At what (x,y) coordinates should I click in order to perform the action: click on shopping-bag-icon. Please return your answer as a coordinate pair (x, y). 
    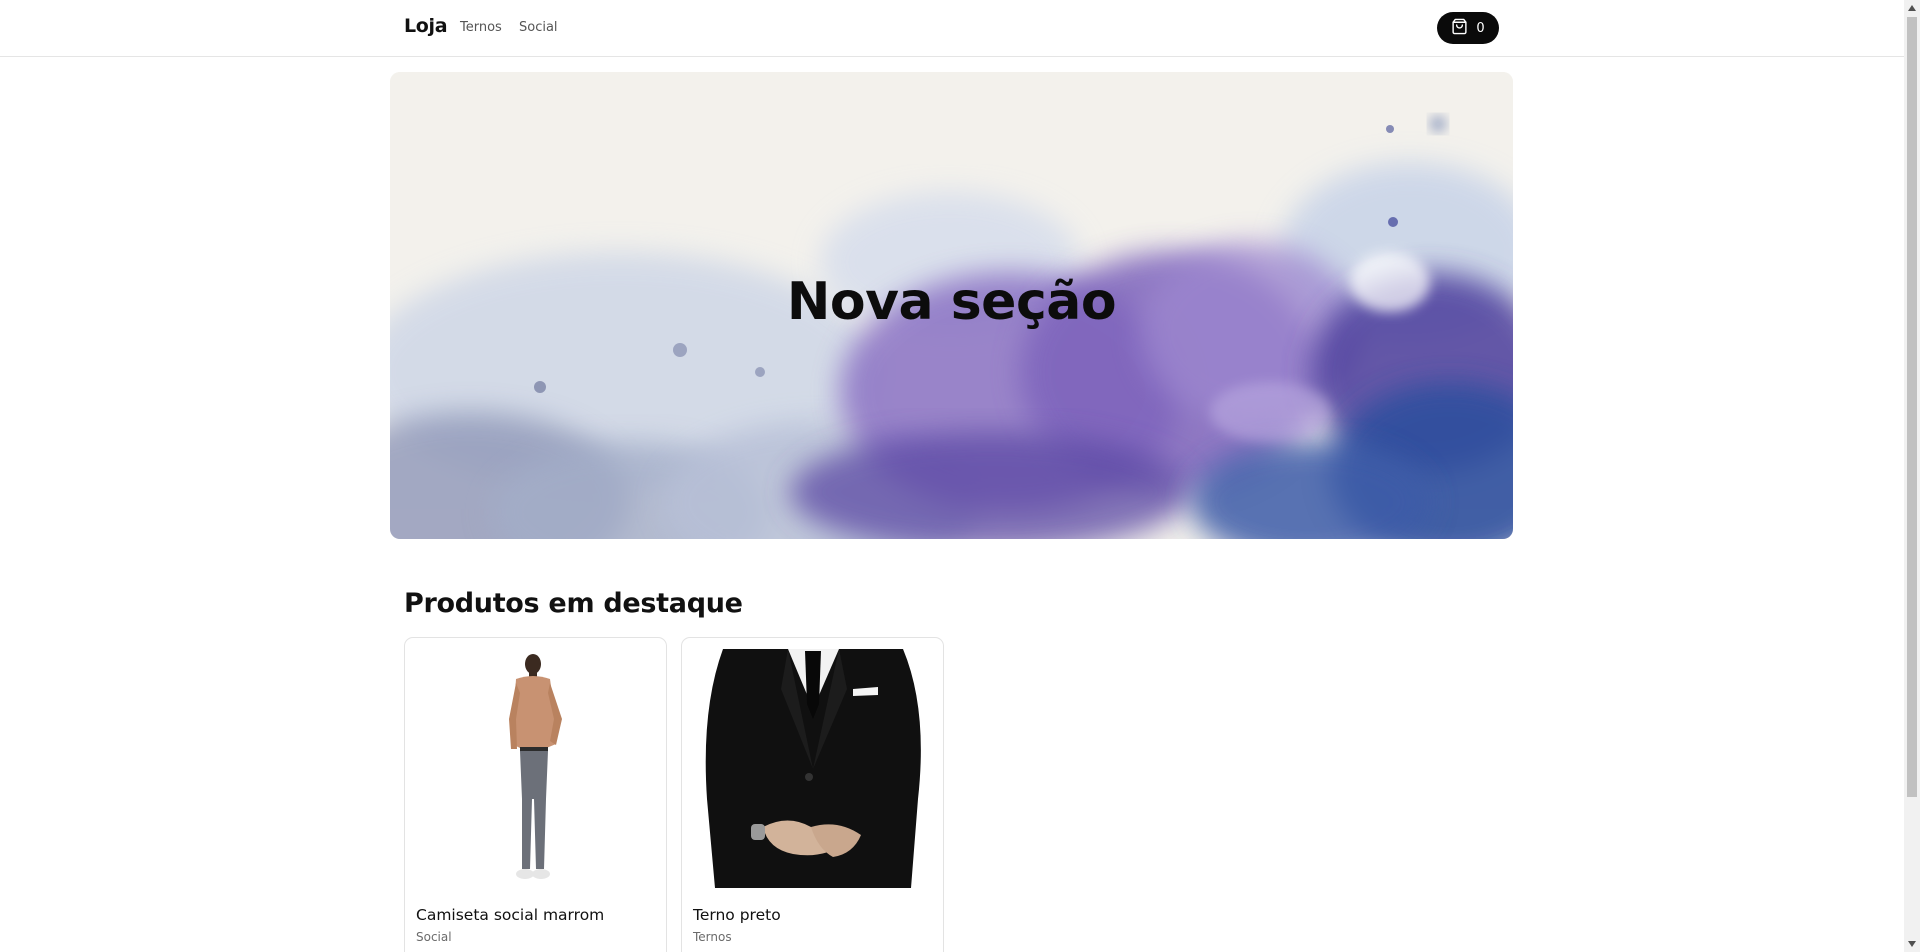
    Looking at the image, I should click on (1459, 28).